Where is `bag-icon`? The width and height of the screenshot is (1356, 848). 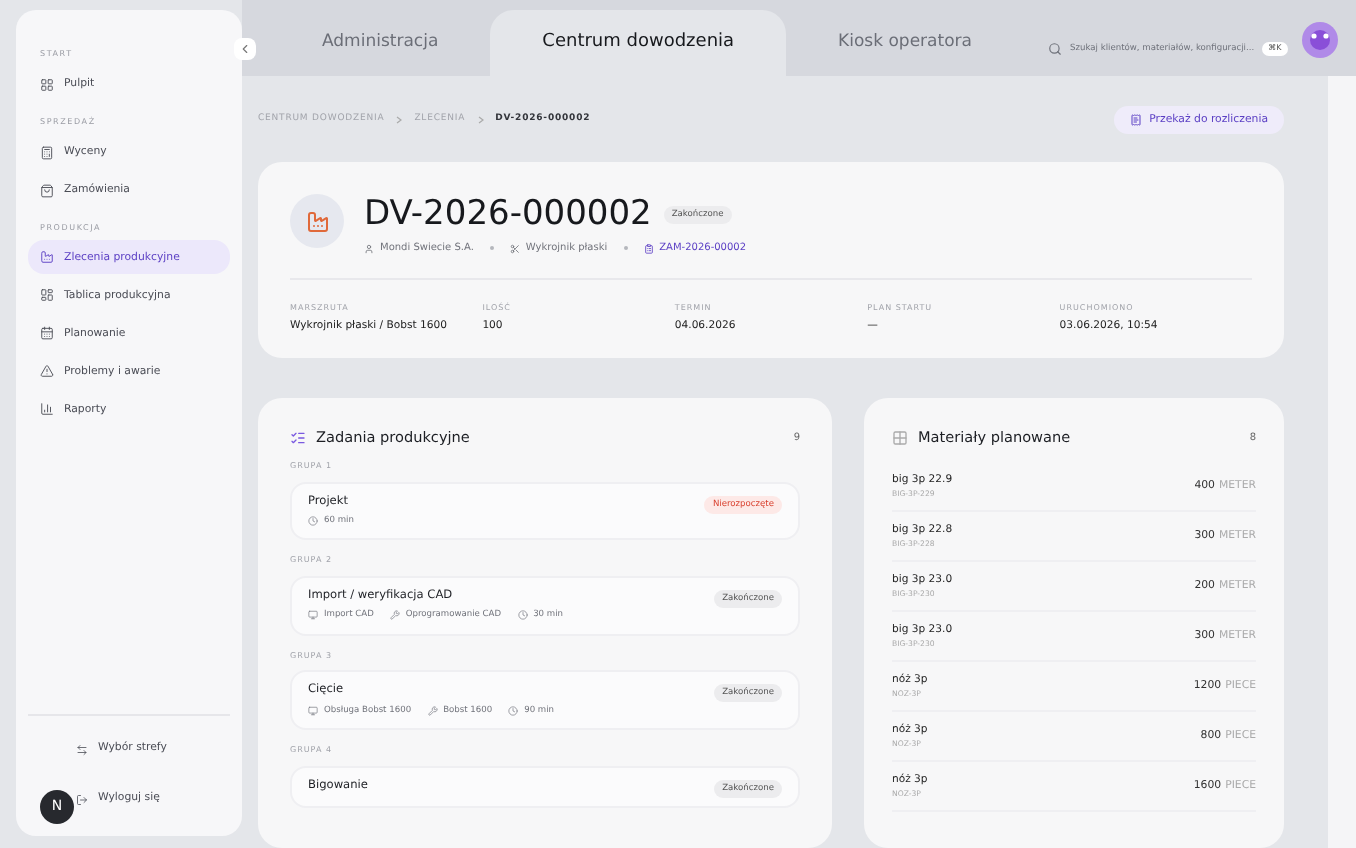 bag-icon is located at coordinates (47, 190).